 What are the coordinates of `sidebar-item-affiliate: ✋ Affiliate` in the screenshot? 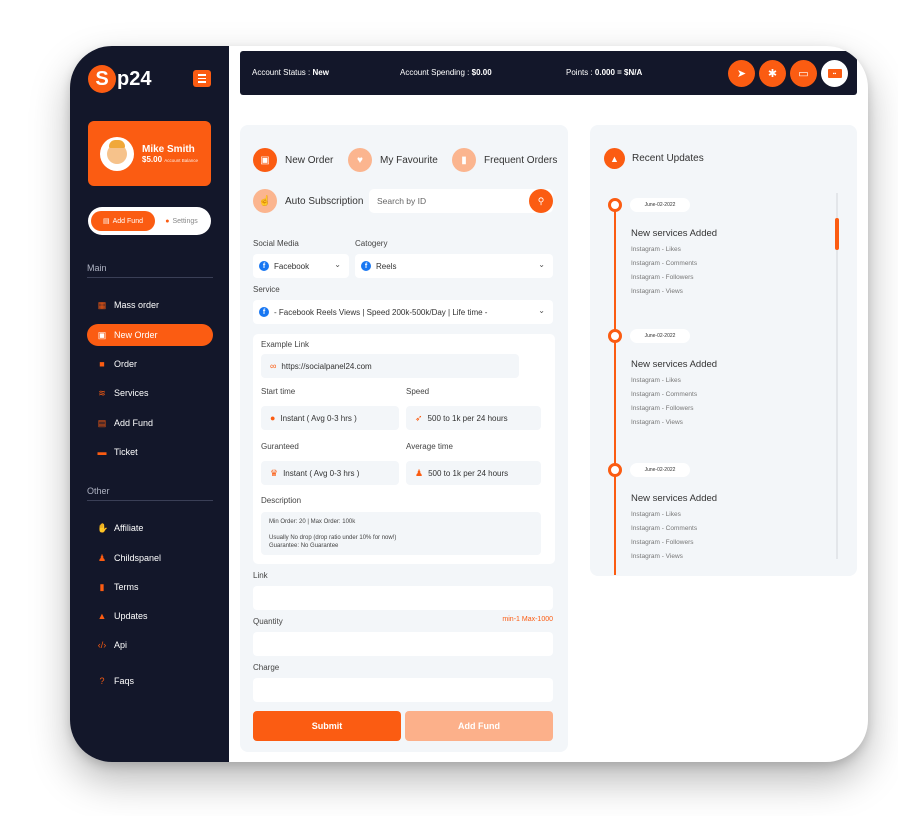 It's located at (150, 528).